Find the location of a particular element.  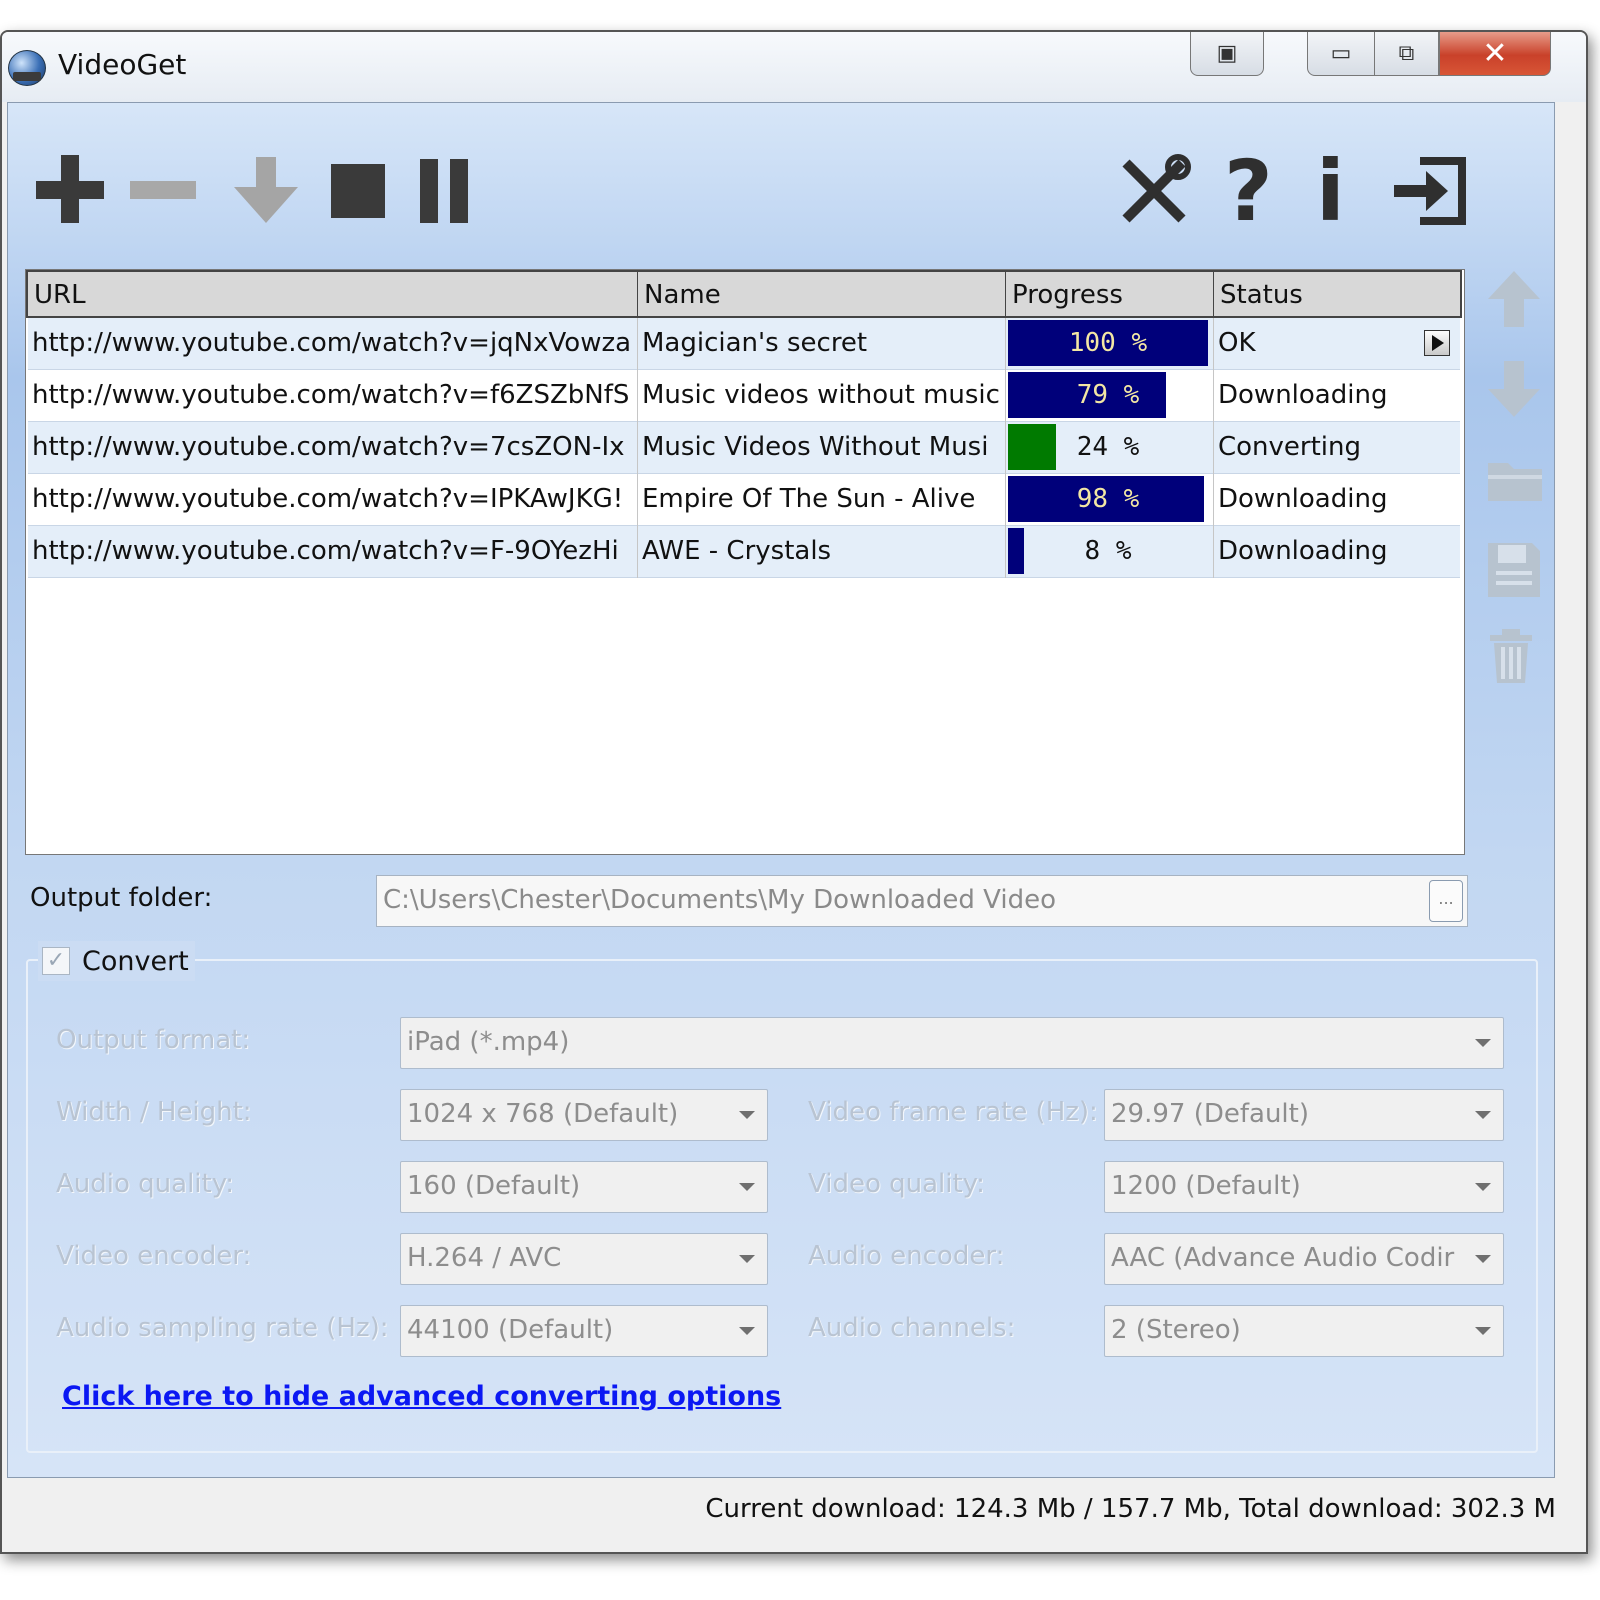

progress-label: 24 % is located at coordinates (1108, 447).